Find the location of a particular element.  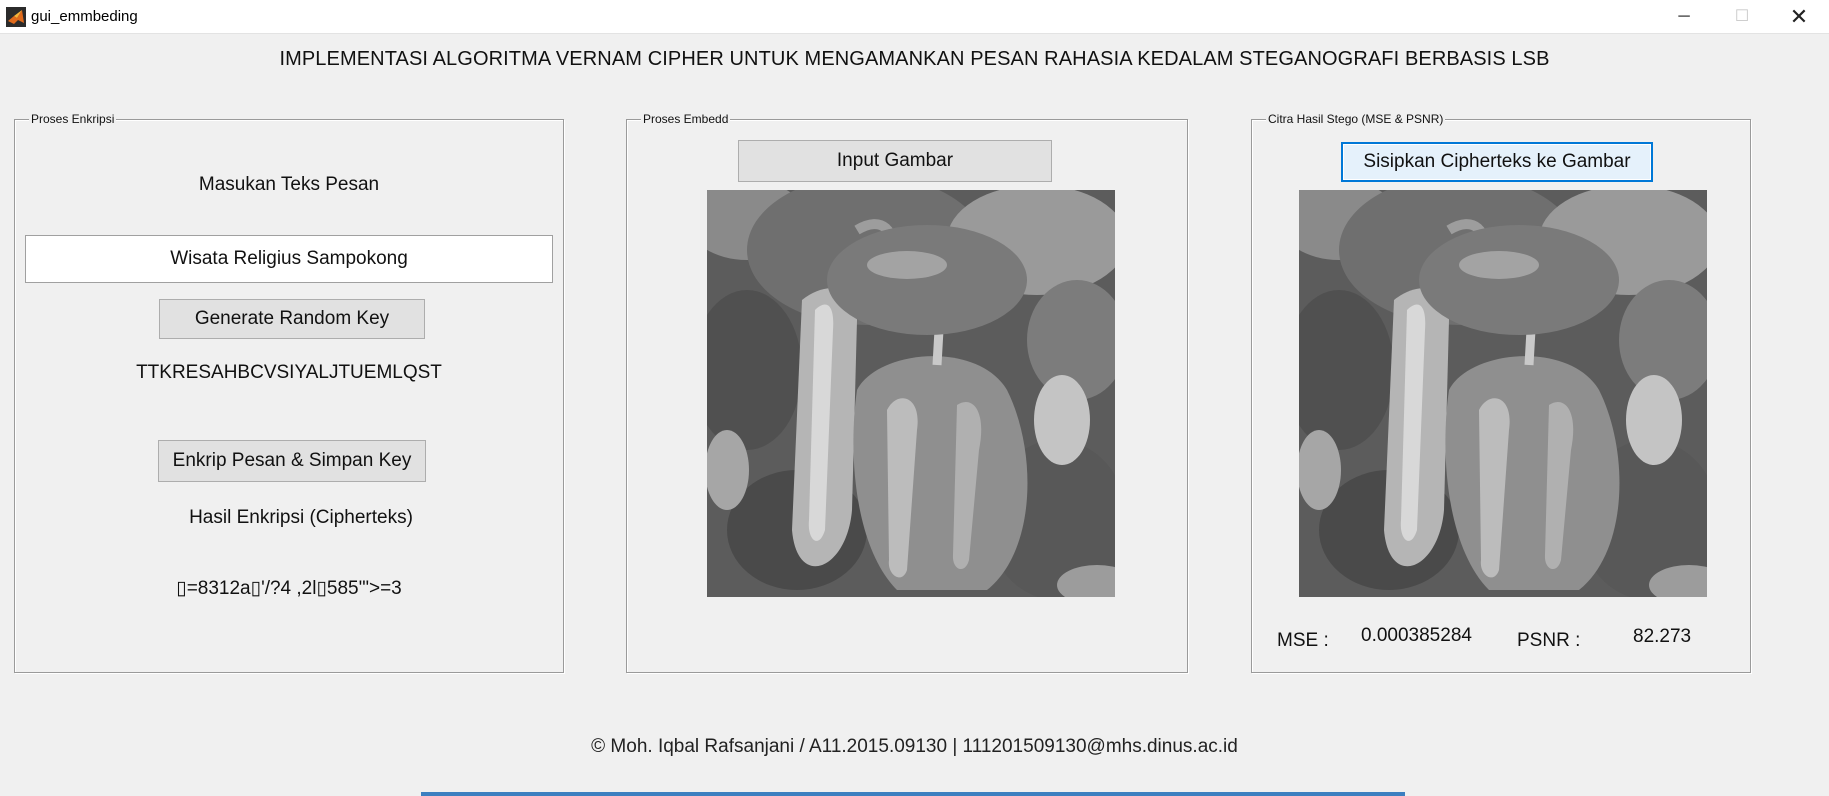

window-titlebar: gui_emmbeding ─ ☐ ✕ is located at coordinates (914, 17).